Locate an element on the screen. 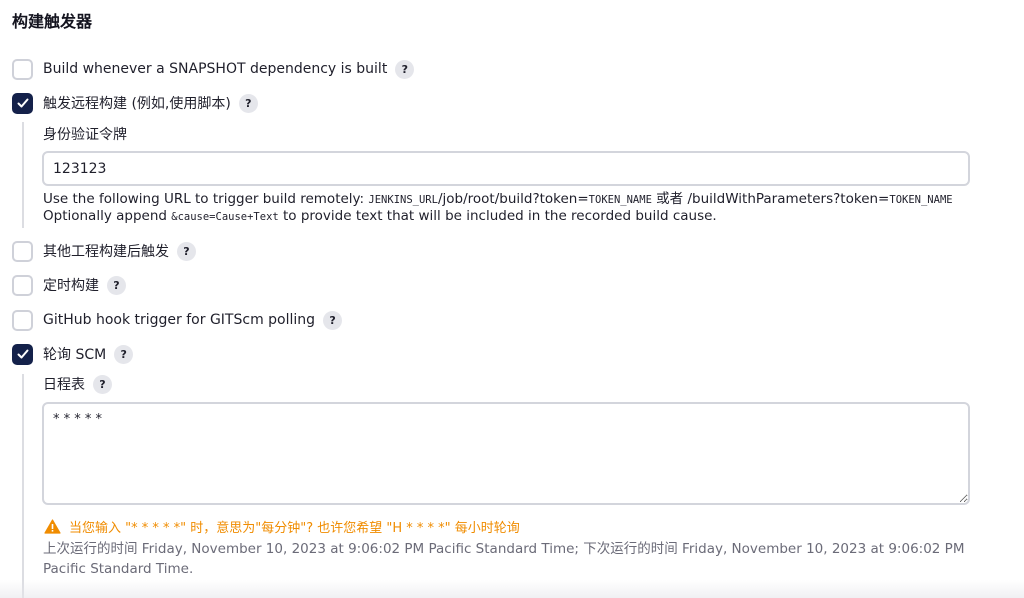 This screenshot has height=598, width=1024. periodic-build-label: 定时构建 is located at coordinates (71, 285).